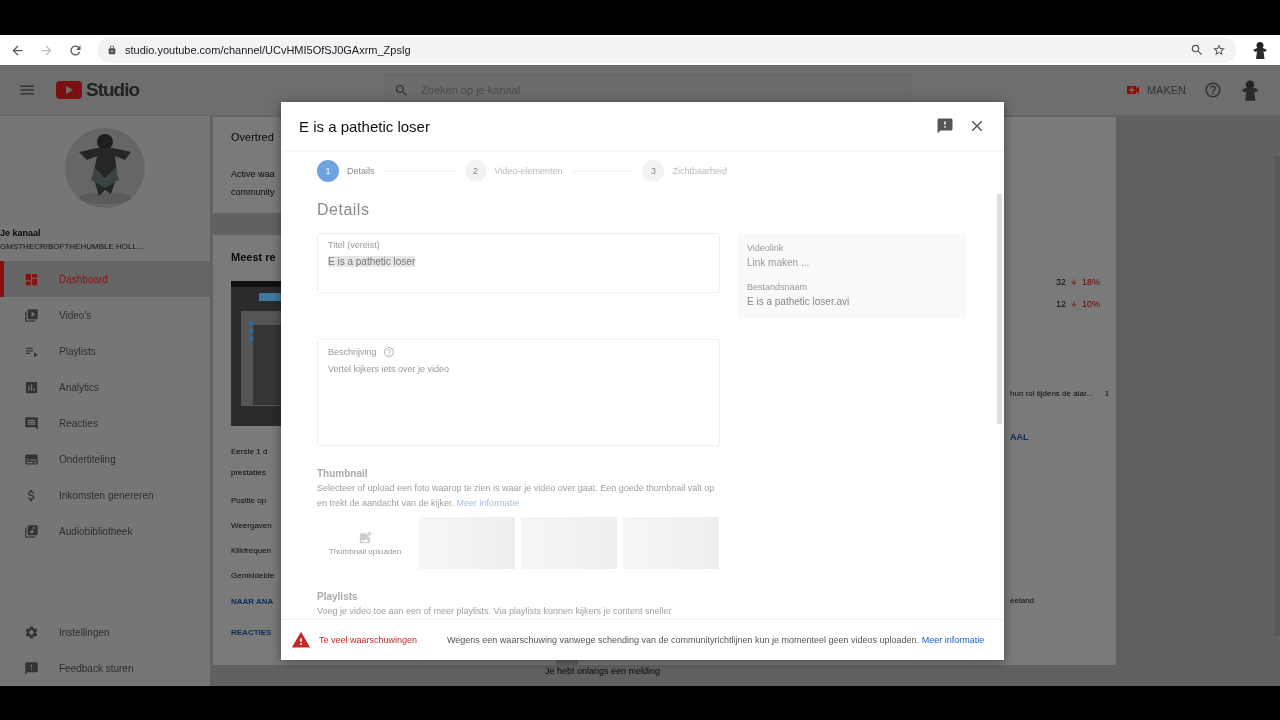 The width and height of the screenshot is (1280, 720). Describe the element at coordinates (1219, 50) in the screenshot. I see `star-icon` at that location.